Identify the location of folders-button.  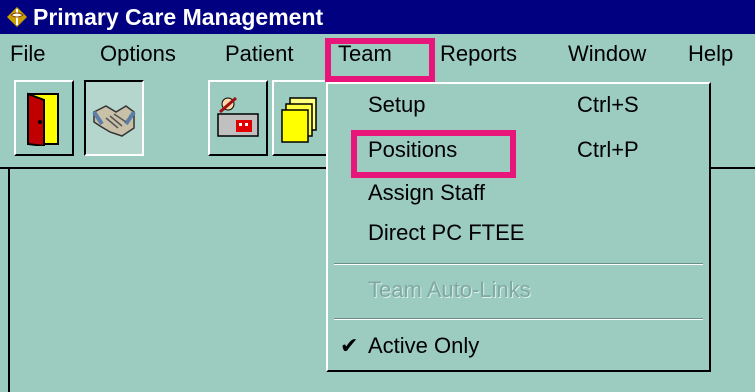
(302, 118).